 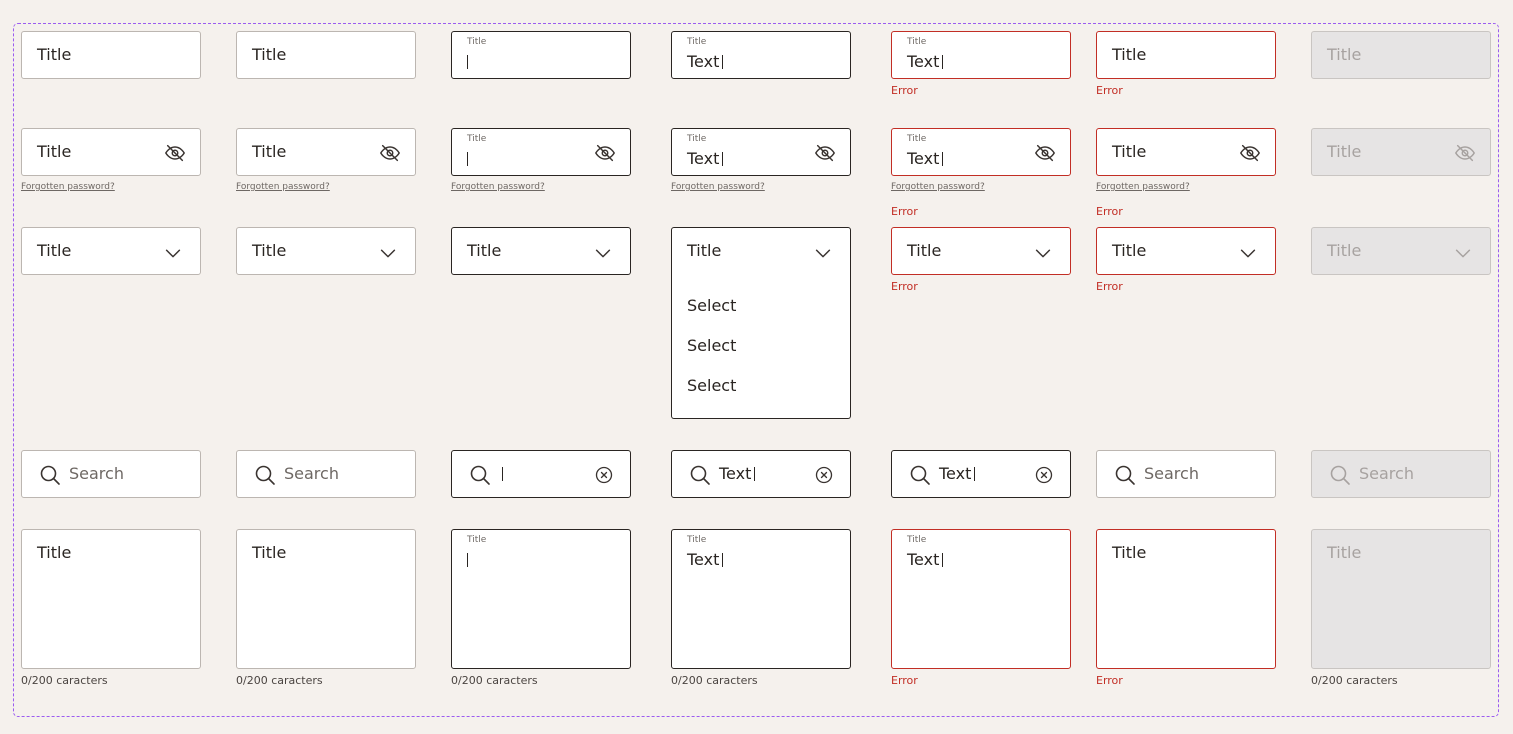 What do you see at coordinates (761, 599) in the screenshot?
I see `textarea-focused-filled: Title Text` at bounding box center [761, 599].